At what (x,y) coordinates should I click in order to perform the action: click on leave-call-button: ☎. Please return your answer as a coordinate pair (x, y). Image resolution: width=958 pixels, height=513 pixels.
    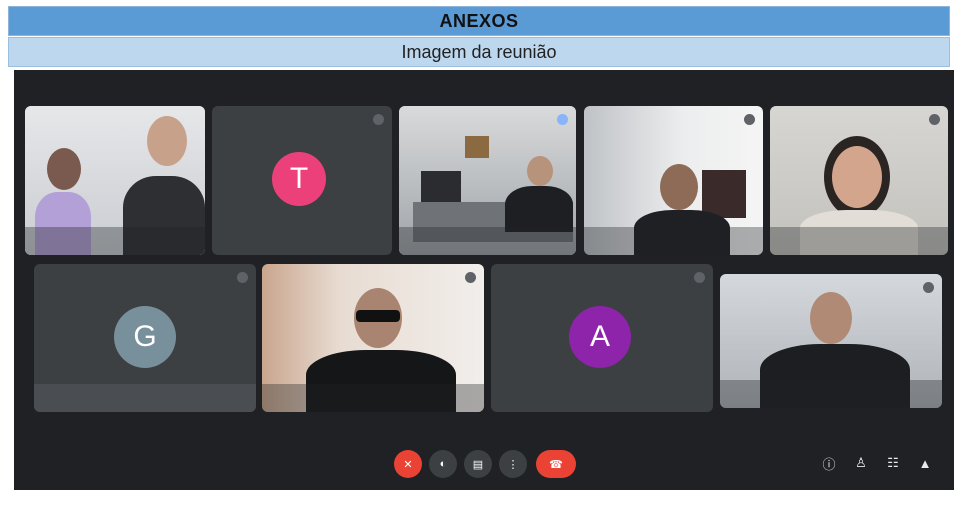
    Looking at the image, I should click on (556, 464).